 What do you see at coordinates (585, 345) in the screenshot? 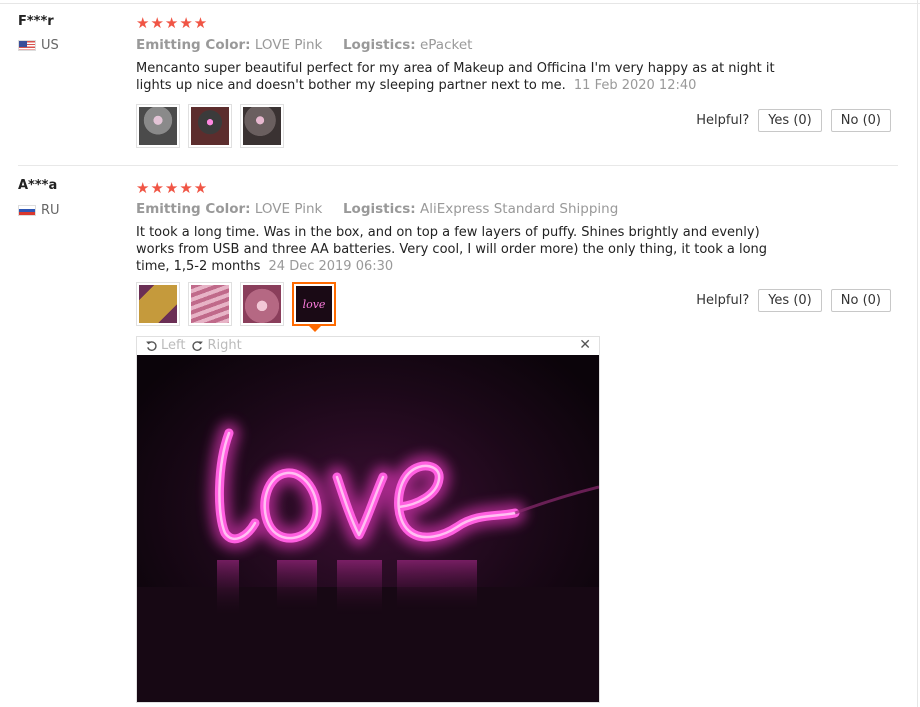
I see `close-icon: ✕` at bounding box center [585, 345].